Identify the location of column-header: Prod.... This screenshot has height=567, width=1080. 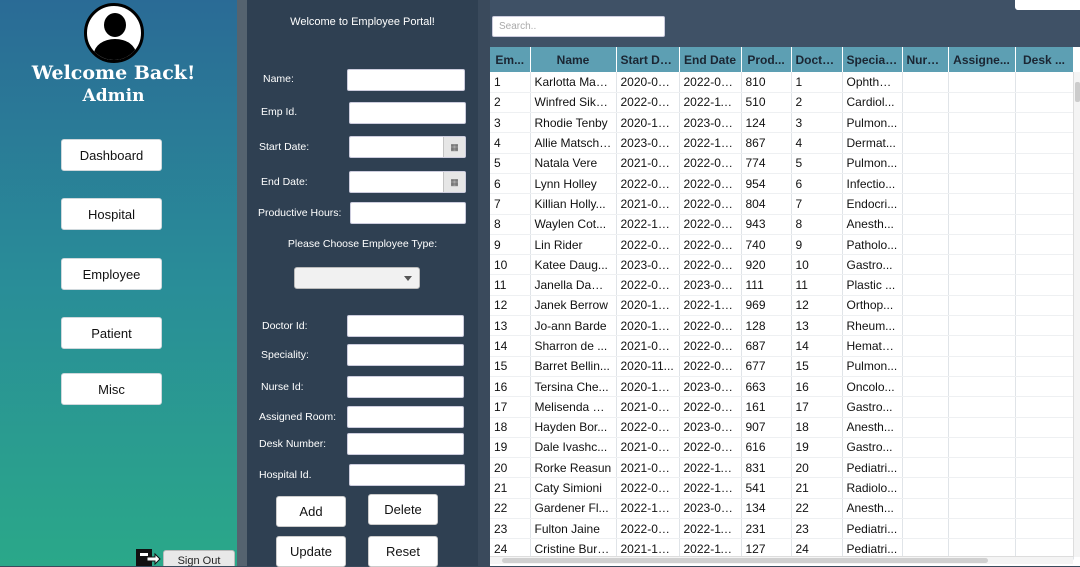
(766, 59).